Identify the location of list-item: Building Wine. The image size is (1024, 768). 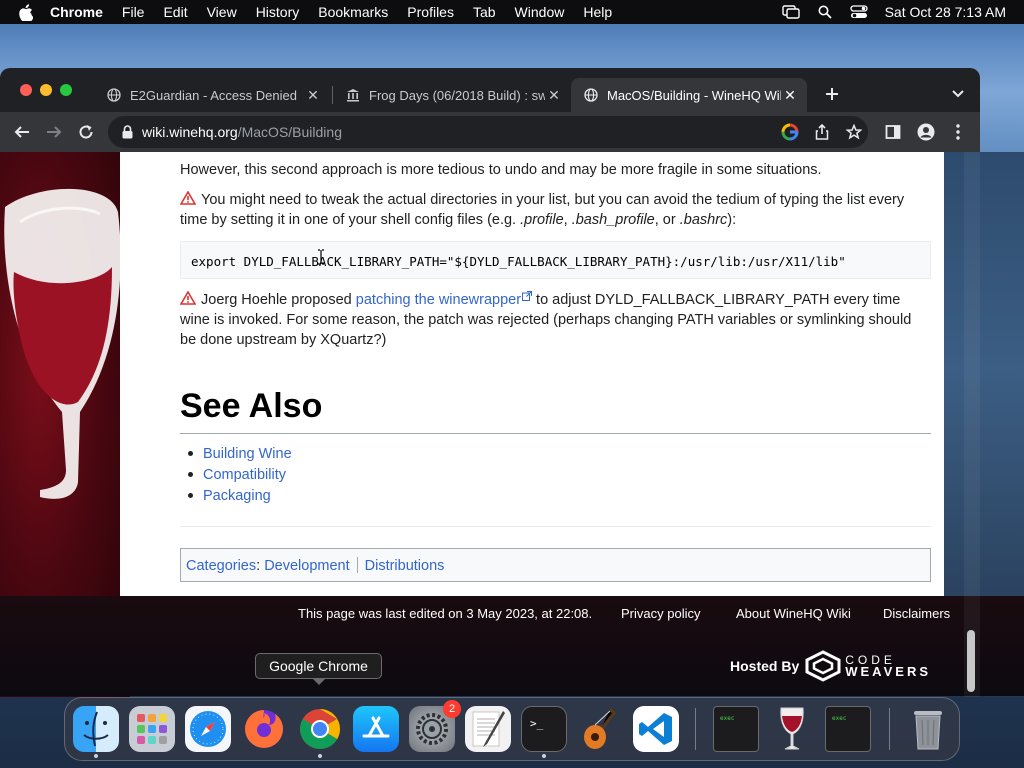
(236, 454).